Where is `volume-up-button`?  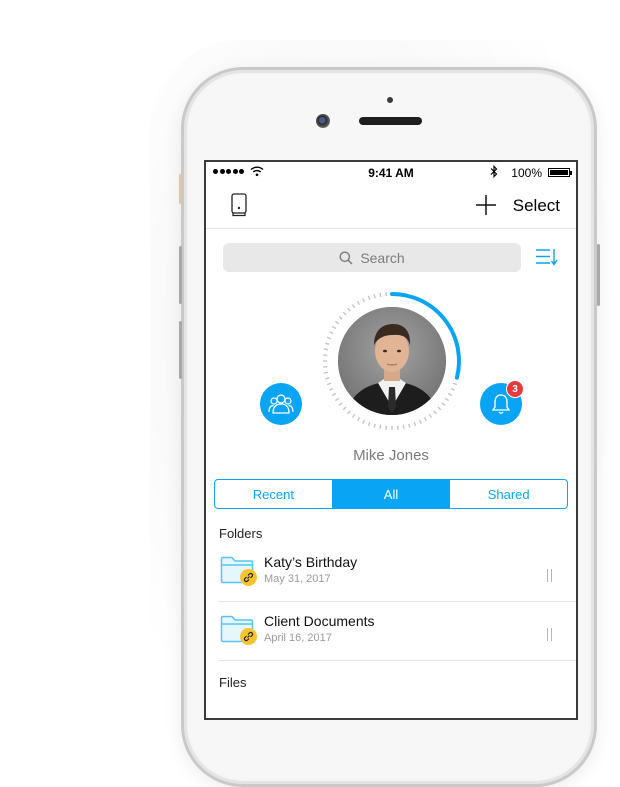 volume-up-button is located at coordinates (180, 275).